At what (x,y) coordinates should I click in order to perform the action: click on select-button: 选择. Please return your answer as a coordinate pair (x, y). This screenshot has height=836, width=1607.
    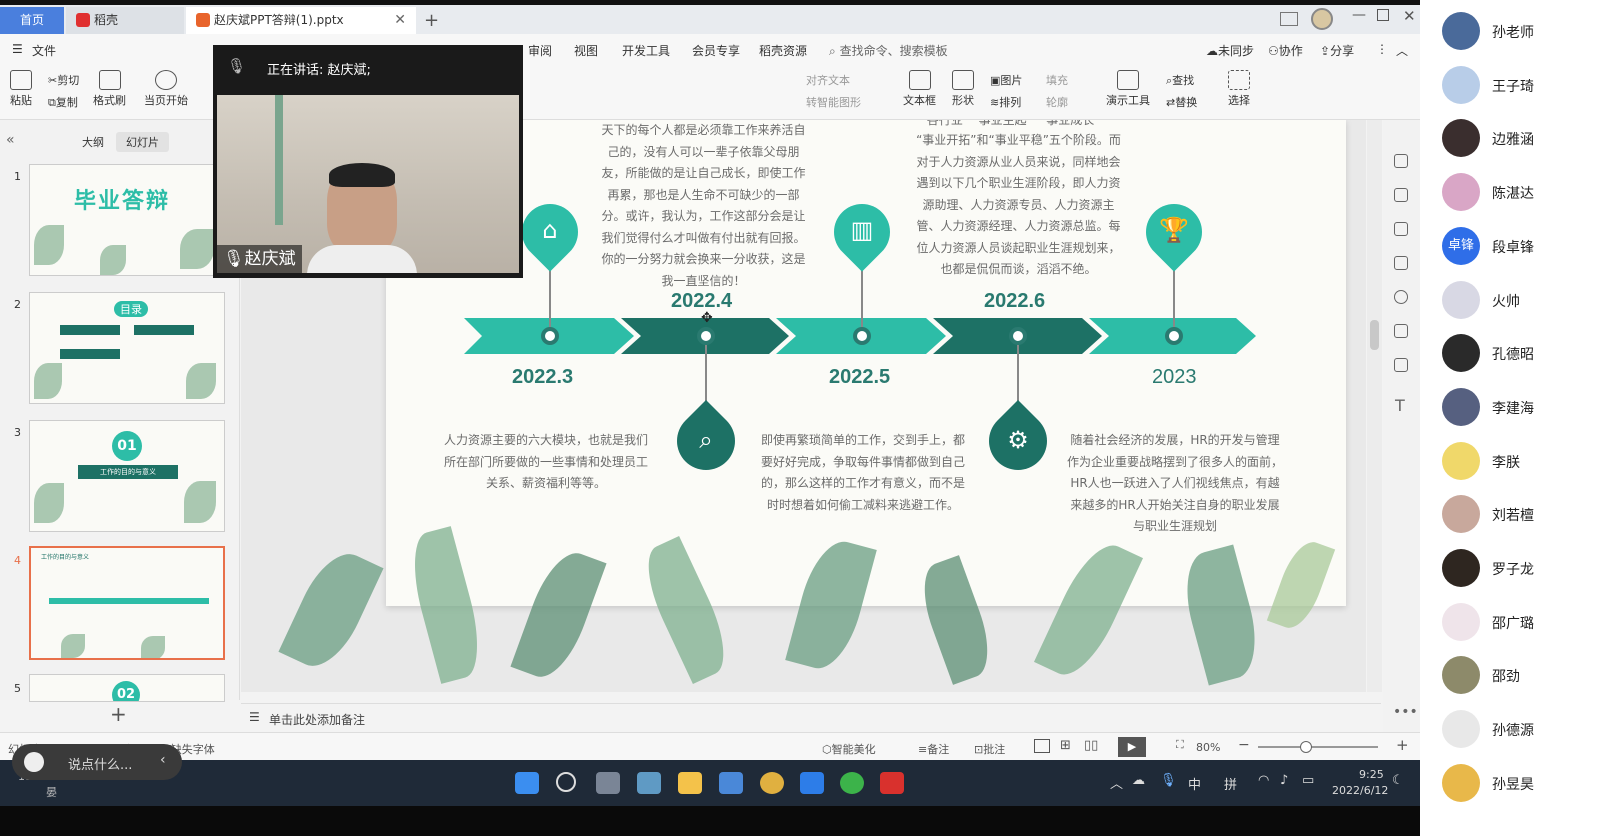
    Looking at the image, I should click on (1239, 89).